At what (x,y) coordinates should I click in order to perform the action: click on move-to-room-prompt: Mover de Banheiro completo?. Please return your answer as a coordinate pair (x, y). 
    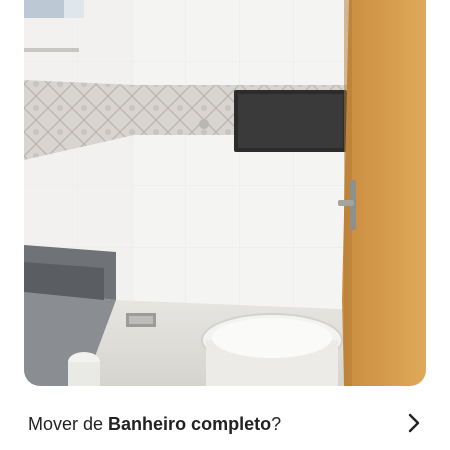
    Looking at the image, I should click on (225, 424).